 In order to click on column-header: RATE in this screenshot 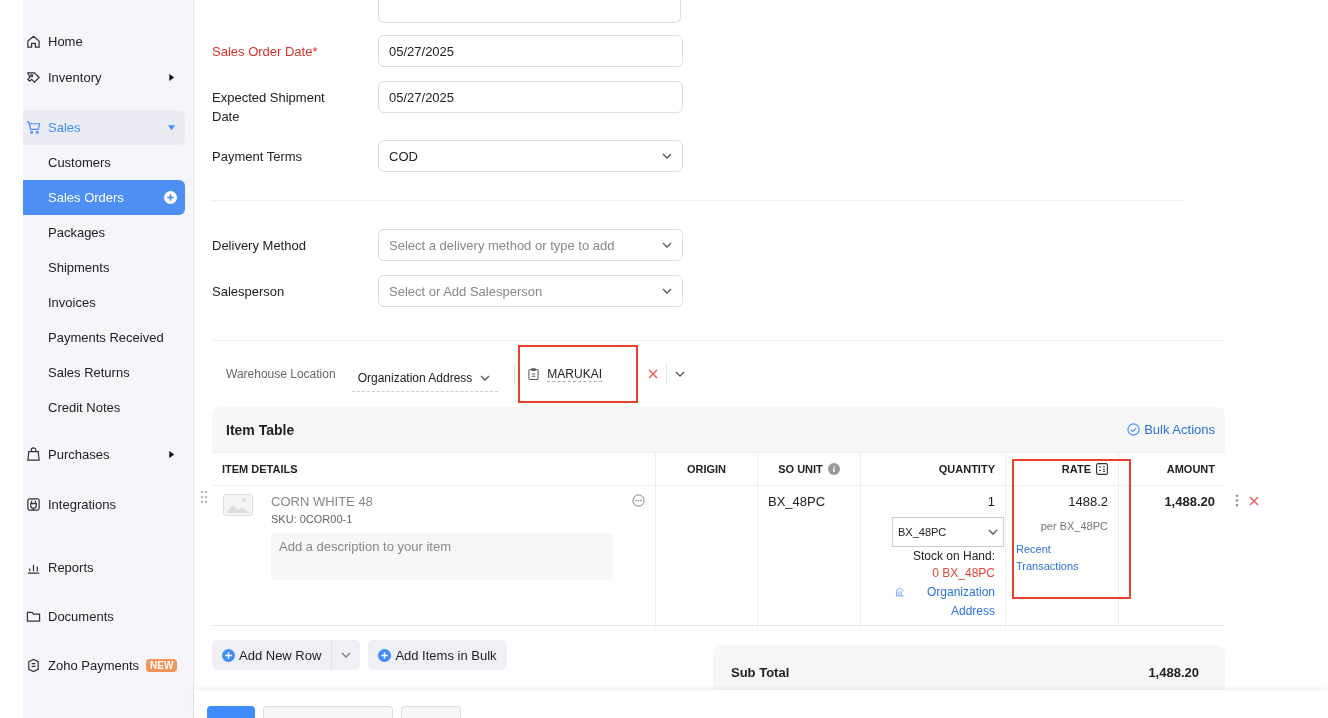, I will do `click(1076, 469)`.